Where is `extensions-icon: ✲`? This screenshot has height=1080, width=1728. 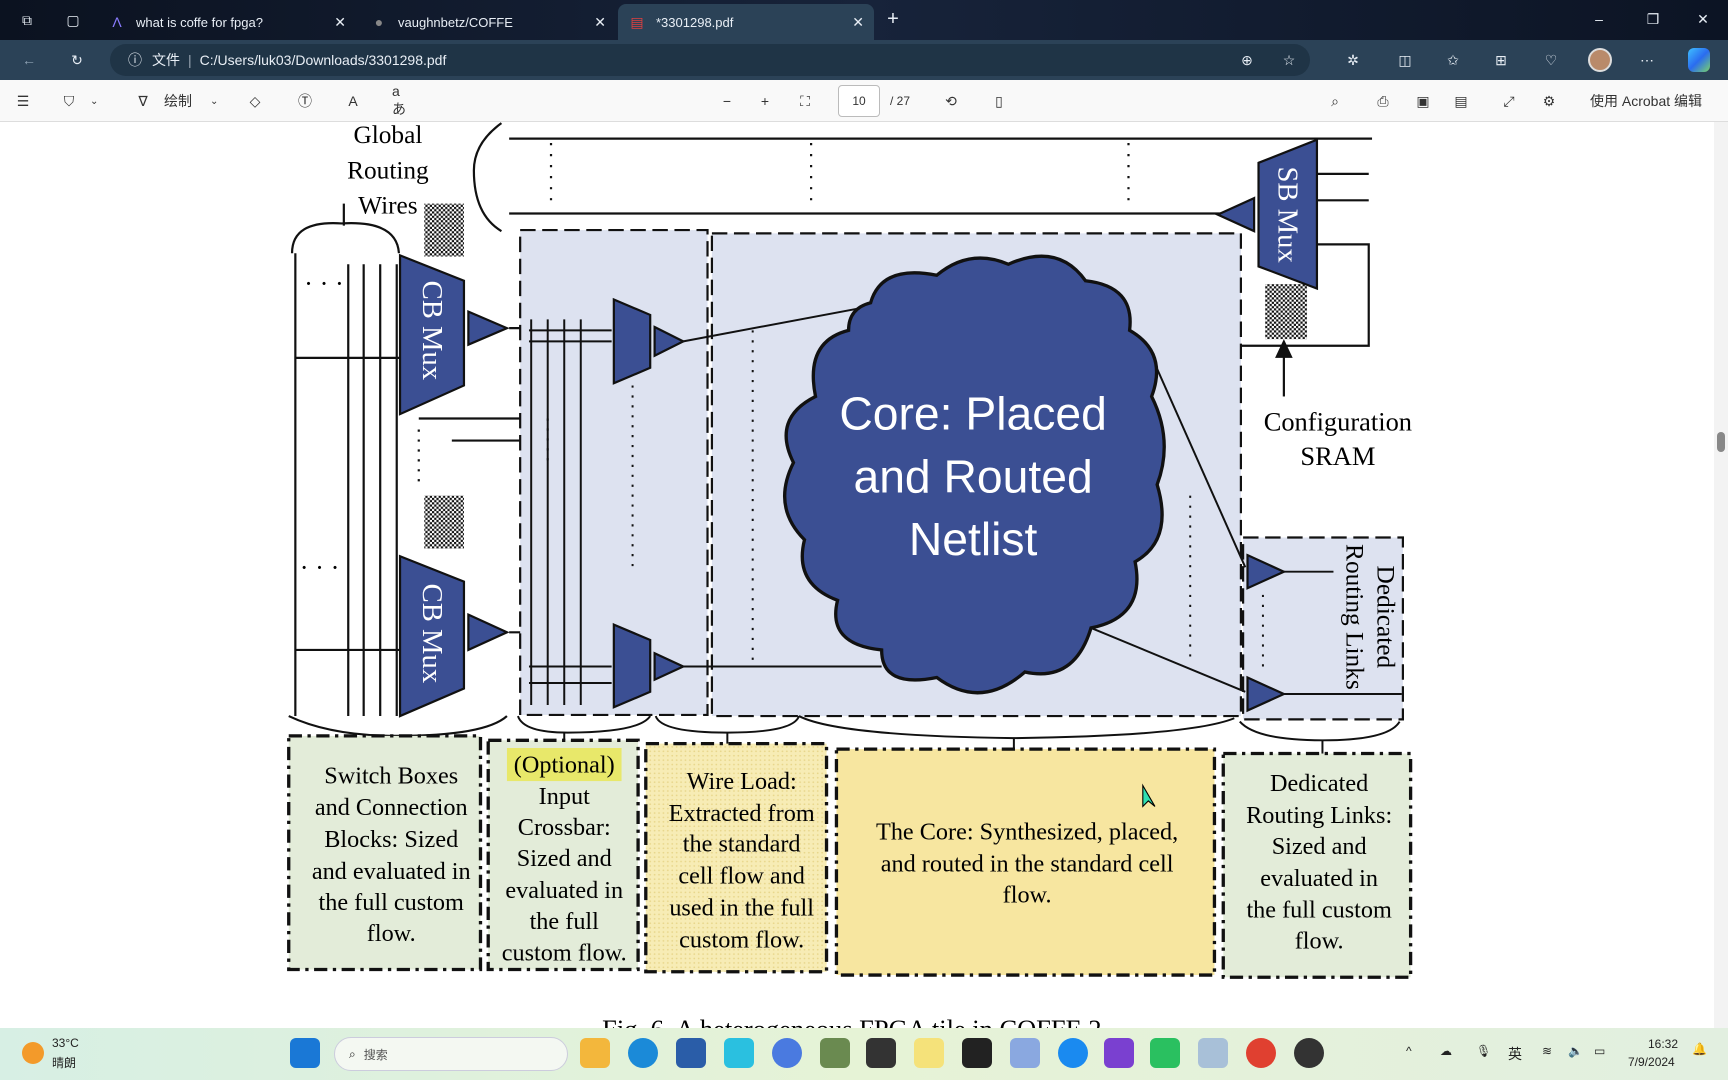
extensions-icon: ✲ is located at coordinates (1353, 60).